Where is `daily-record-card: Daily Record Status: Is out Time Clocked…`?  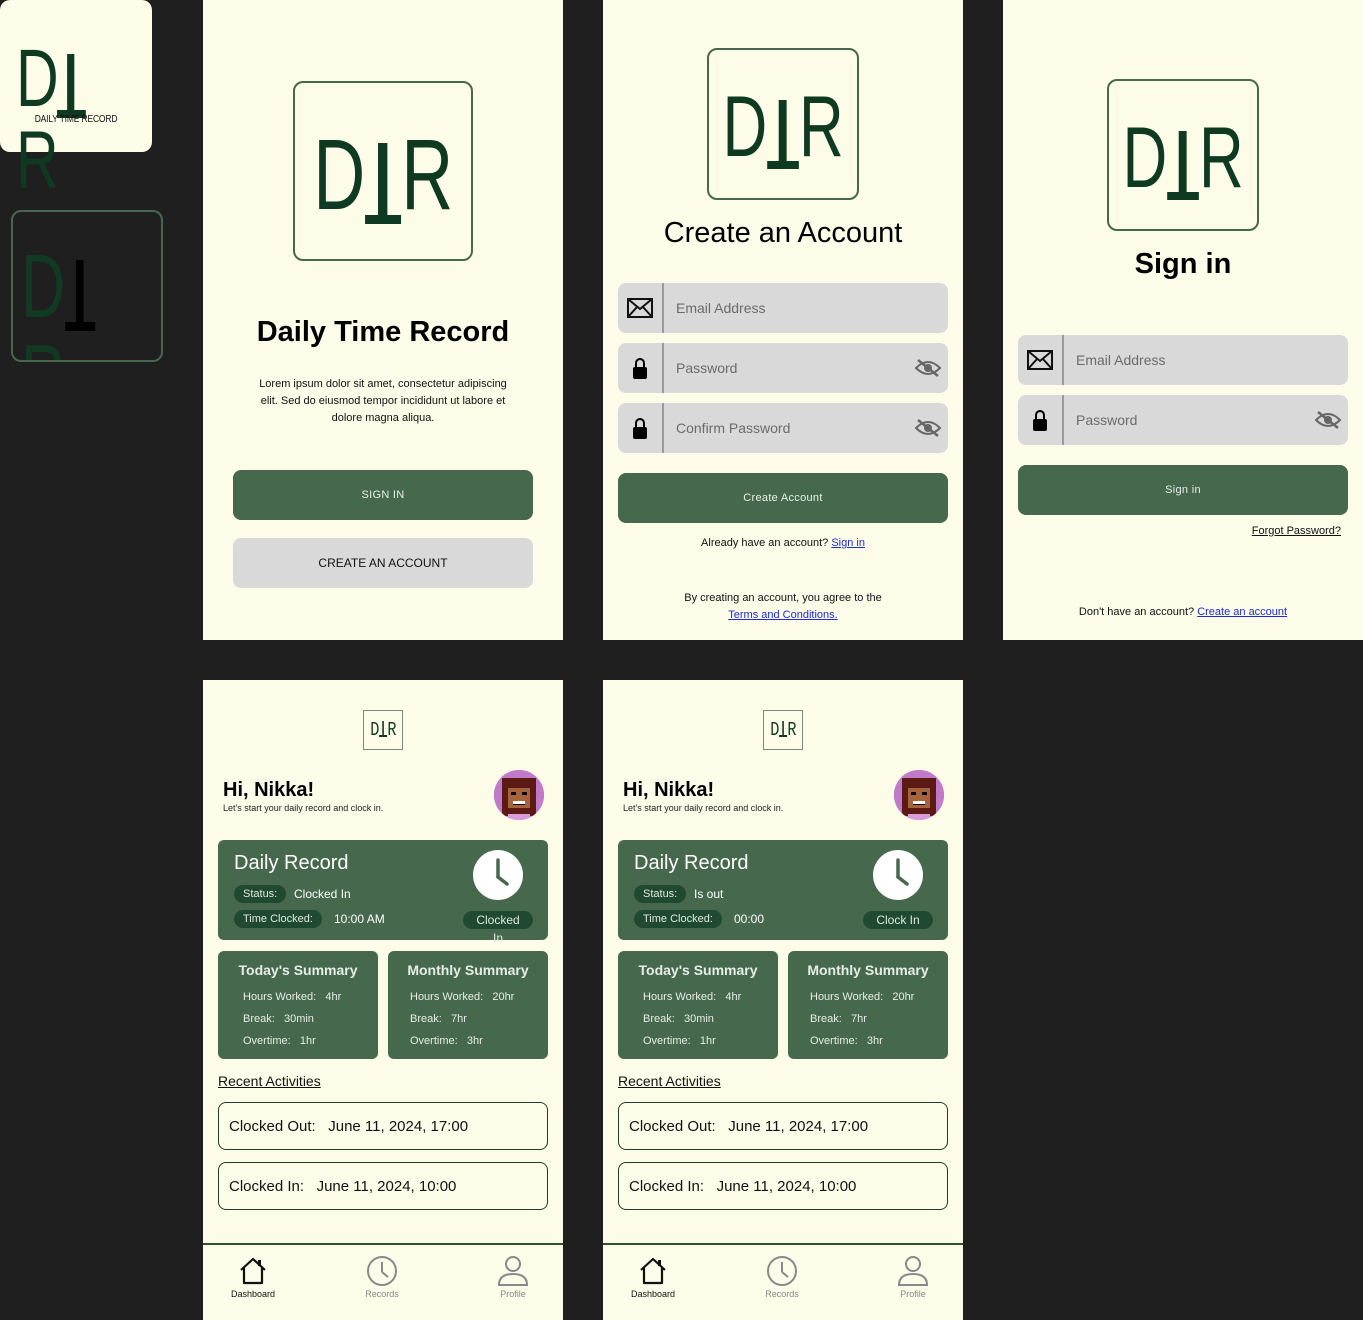
daily-record-card: Daily Record Status: Is out Time Clocked… is located at coordinates (783, 890).